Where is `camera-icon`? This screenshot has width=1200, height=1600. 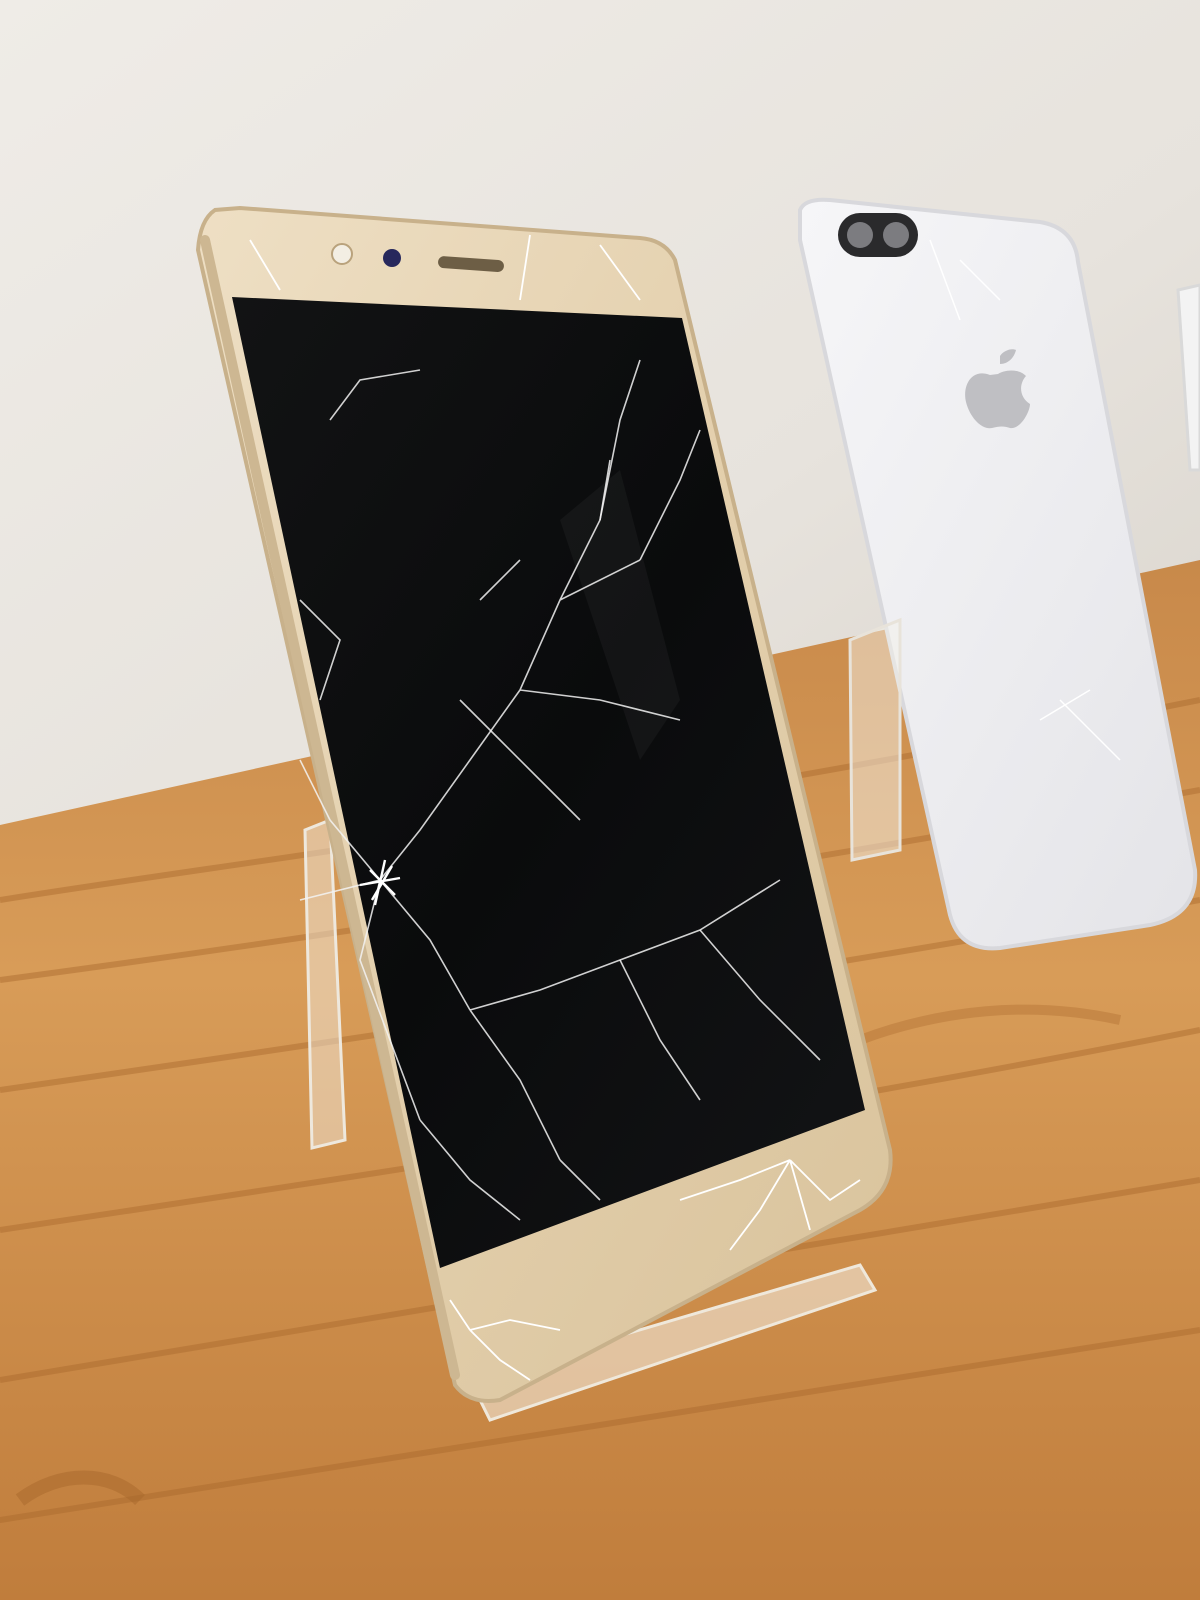 camera-icon is located at coordinates (392, 258).